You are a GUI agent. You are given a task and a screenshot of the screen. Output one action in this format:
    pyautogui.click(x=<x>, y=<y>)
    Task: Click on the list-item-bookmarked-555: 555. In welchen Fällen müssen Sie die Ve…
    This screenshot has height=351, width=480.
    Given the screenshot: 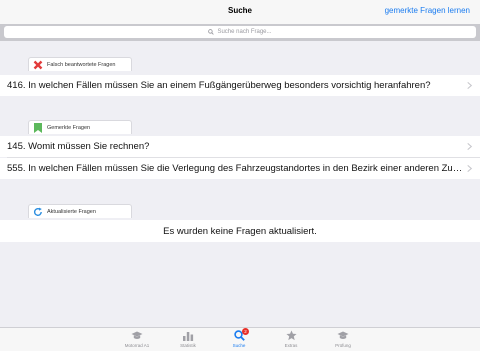 What is the action you would take?
    pyautogui.click(x=240, y=168)
    